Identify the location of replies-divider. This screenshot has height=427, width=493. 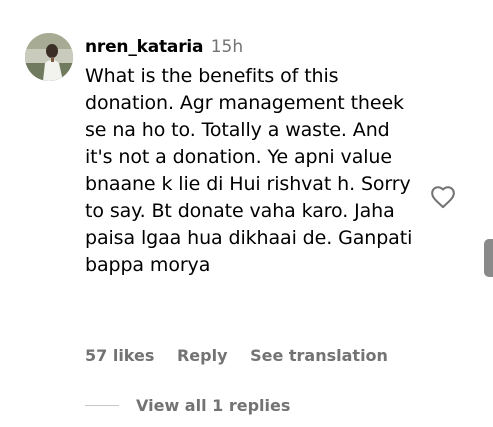
(102, 405).